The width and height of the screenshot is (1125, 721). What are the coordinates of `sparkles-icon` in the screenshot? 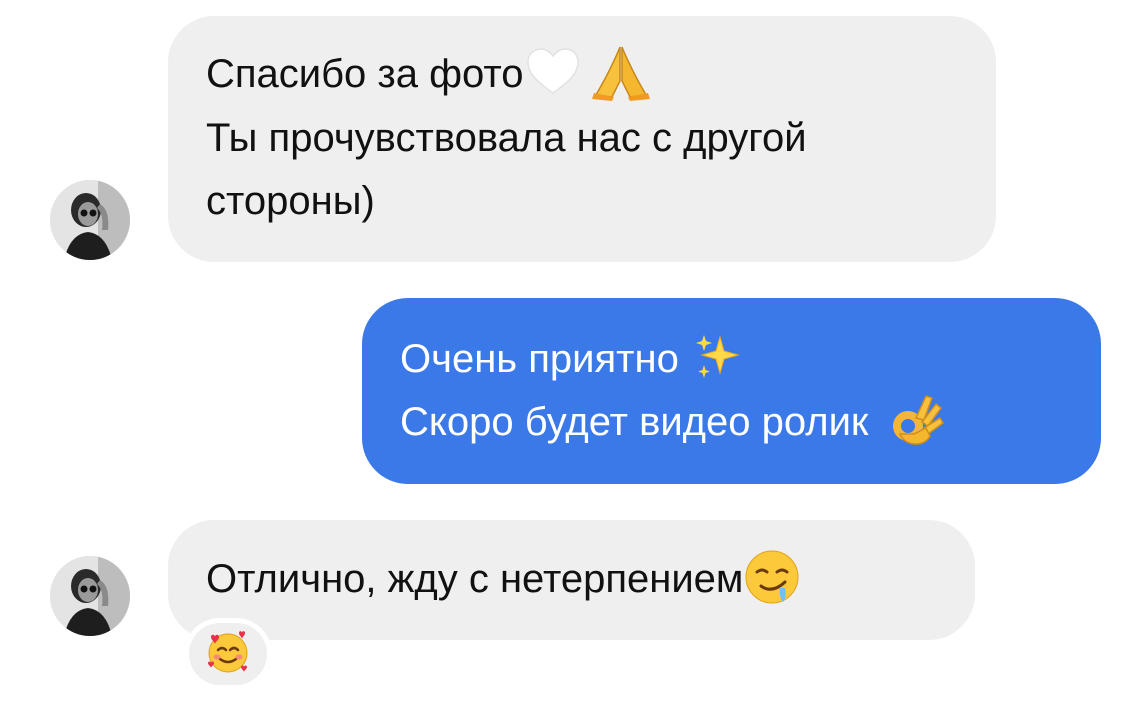 It's located at (718, 357).